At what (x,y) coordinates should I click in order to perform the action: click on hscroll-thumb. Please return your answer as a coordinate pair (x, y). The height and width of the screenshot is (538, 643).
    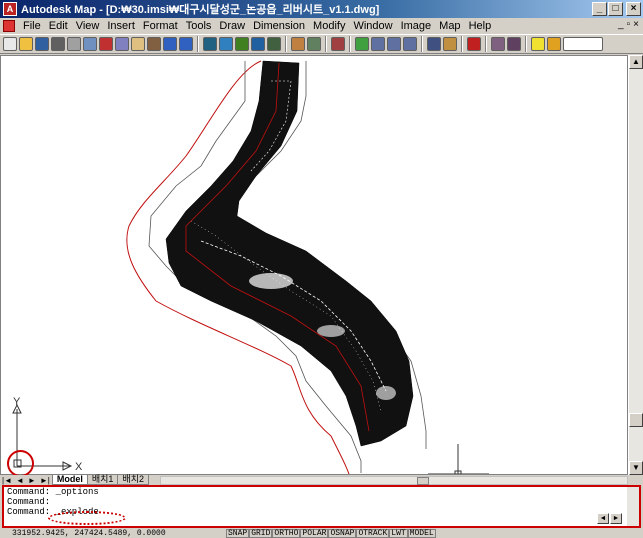
    Looking at the image, I should click on (423, 481).